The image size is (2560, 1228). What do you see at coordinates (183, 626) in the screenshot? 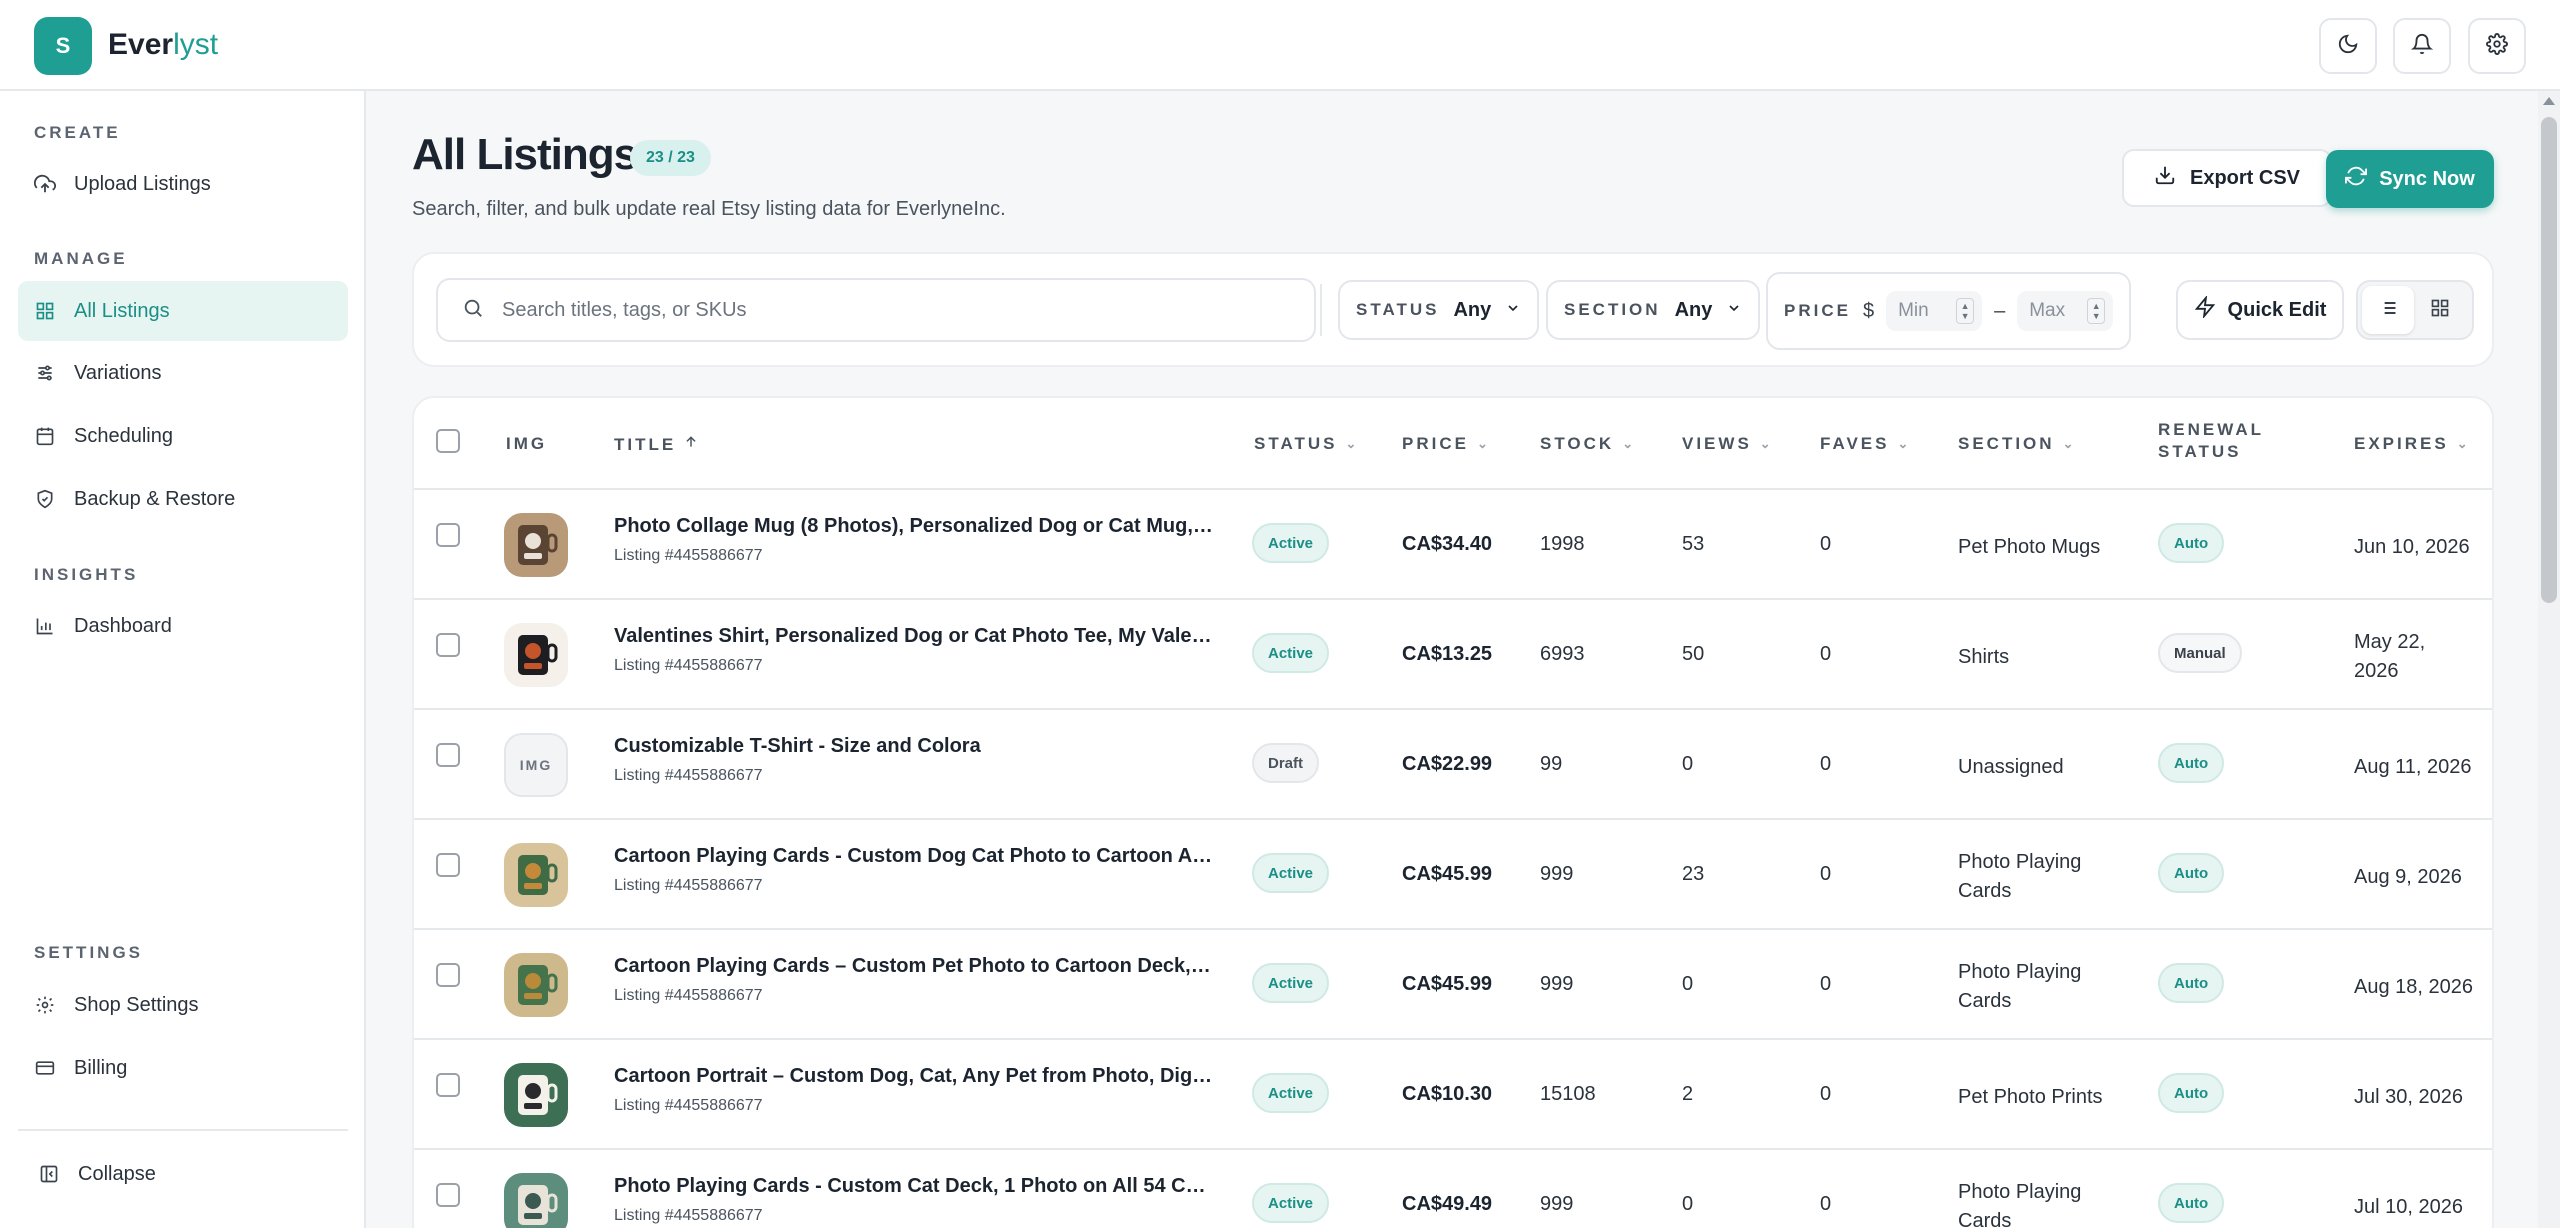
I see `sidebar-item-dashboard: Dashboard` at bounding box center [183, 626].